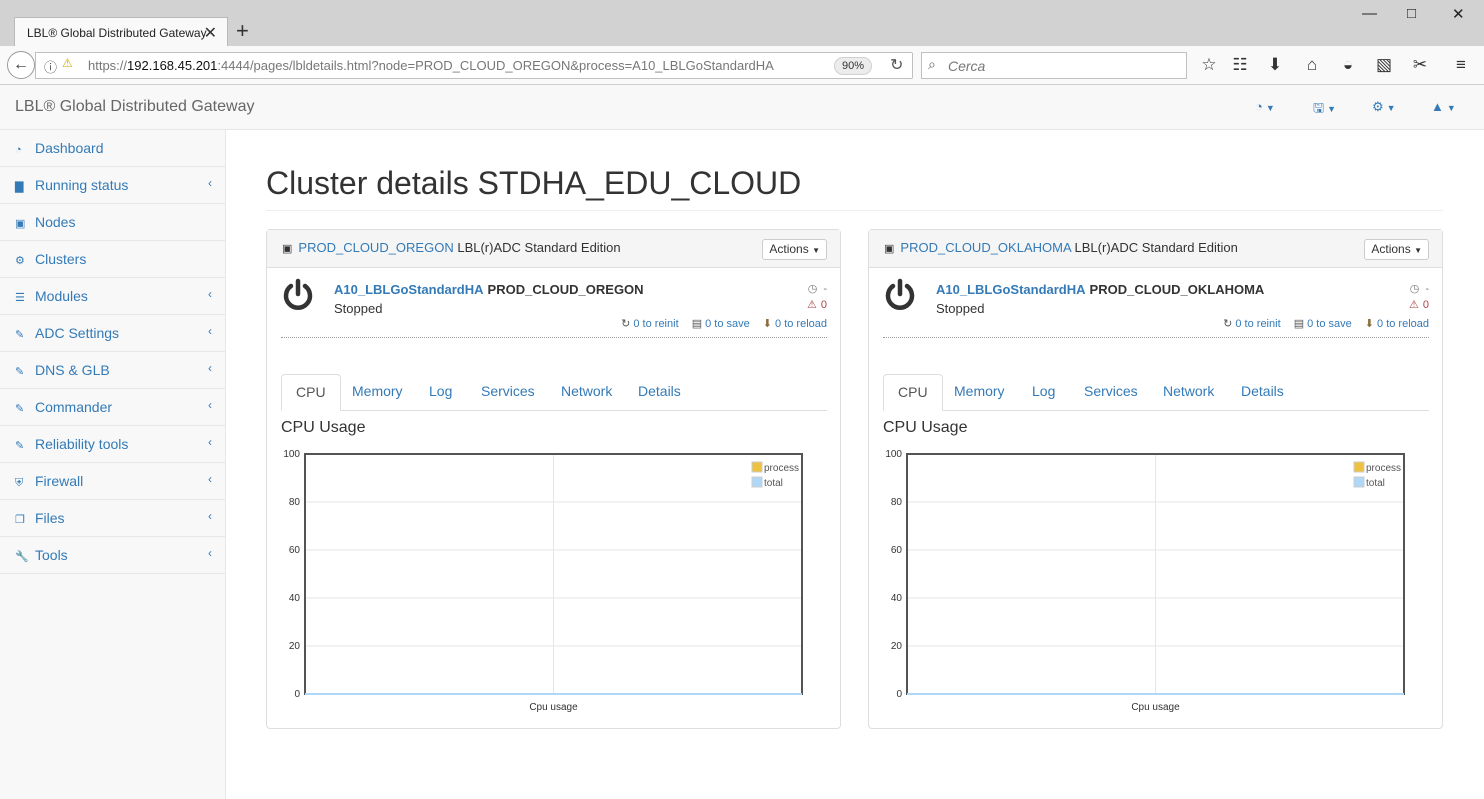  Describe the element at coordinates (19, 187) in the screenshot. I see `bar-chart-icon: ▇` at that location.